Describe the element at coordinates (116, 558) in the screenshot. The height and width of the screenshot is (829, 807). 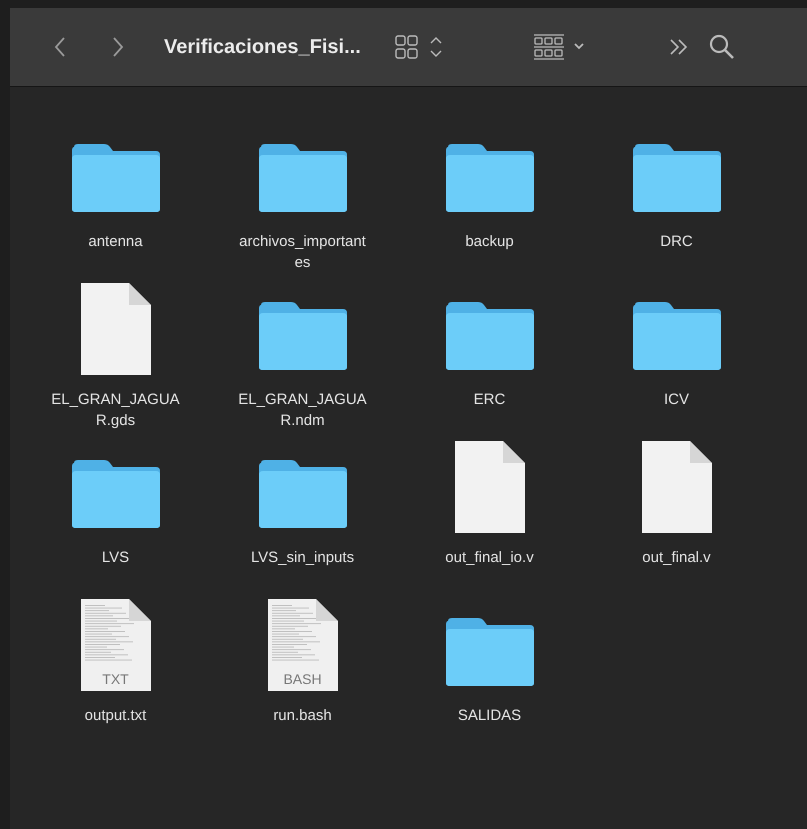
I see `file-name: LVS` at that location.